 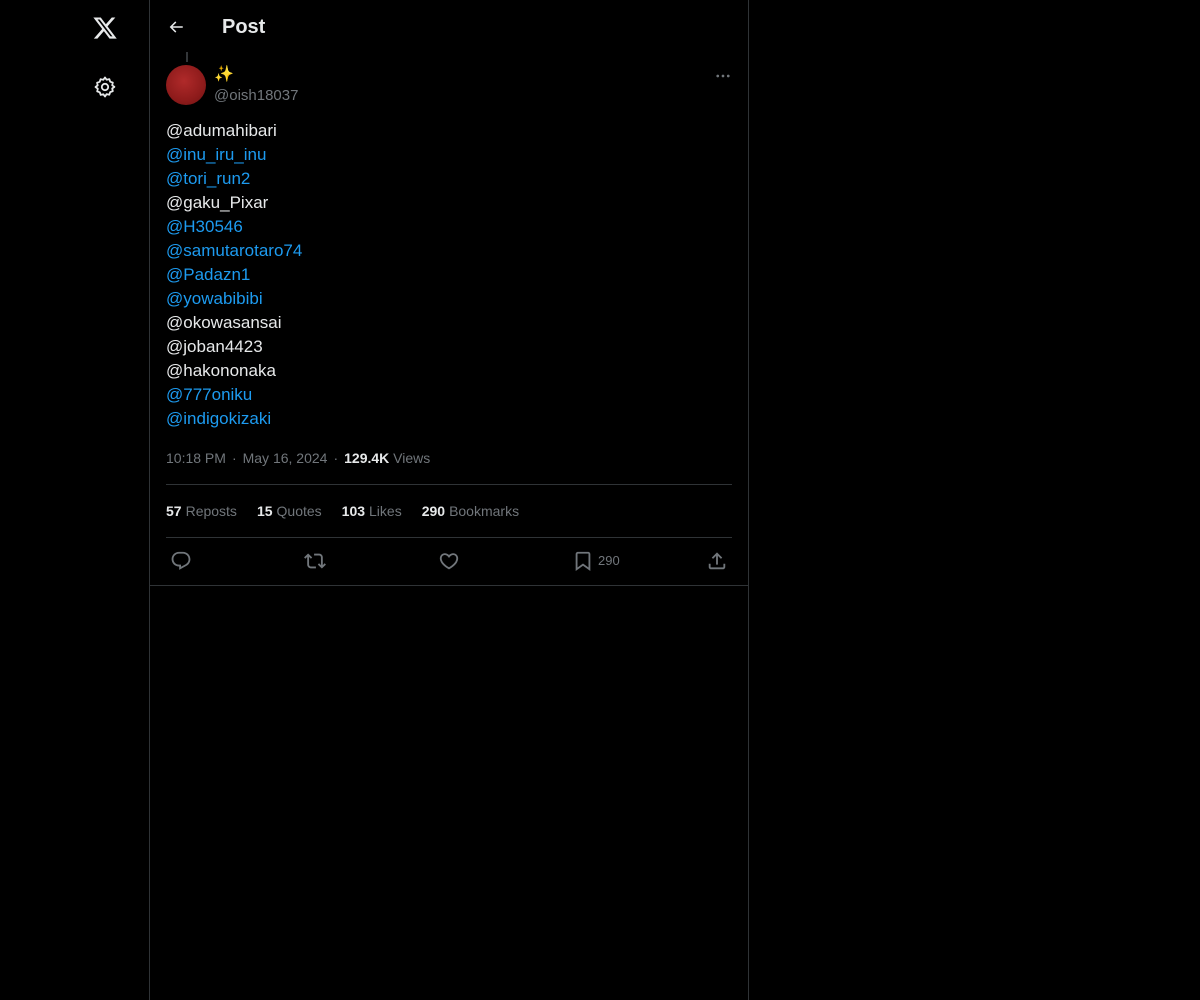 What do you see at coordinates (224, 322) in the screenshot?
I see `mention: @okowasansai` at bounding box center [224, 322].